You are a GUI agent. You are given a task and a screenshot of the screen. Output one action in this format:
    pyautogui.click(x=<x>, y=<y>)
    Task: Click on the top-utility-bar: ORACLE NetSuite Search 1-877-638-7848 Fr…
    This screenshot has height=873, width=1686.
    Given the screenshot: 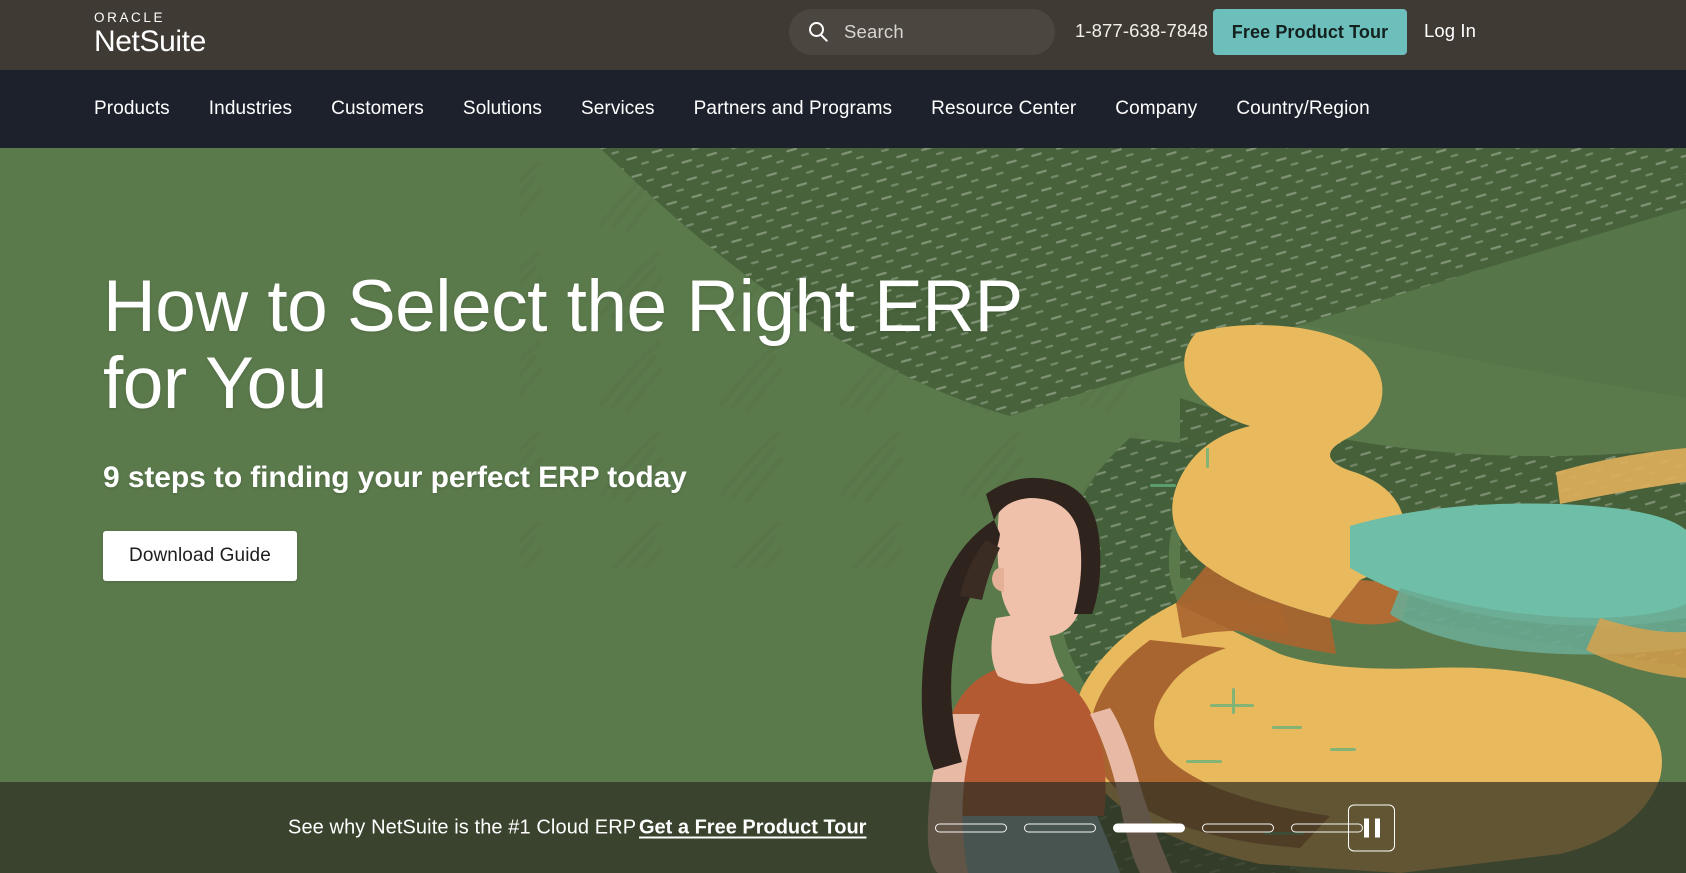 What is the action you would take?
    pyautogui.click(x=843, y=35)
    